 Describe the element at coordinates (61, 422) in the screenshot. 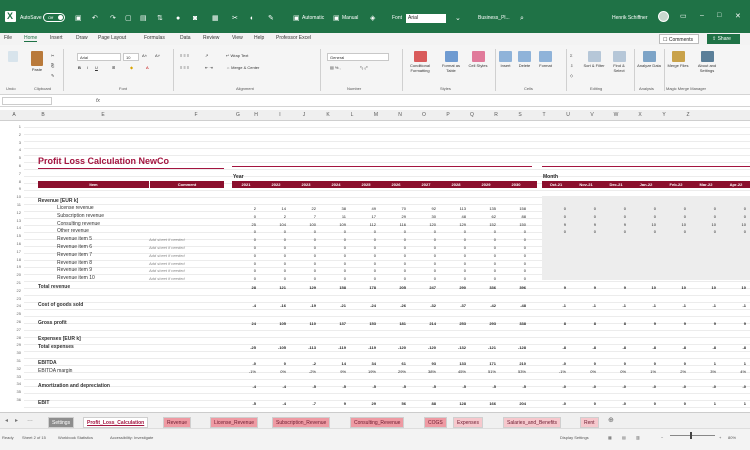

I see `tab-settings: Settings` at that location.